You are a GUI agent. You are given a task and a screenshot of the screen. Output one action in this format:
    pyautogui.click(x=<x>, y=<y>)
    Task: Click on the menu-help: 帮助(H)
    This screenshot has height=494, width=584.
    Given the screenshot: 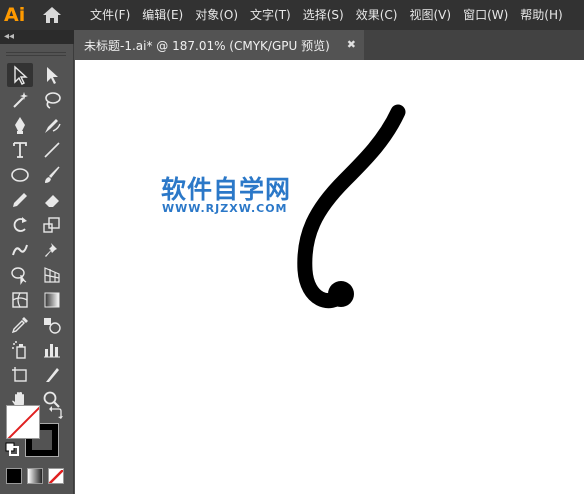 What is the action you would take?
    pyautogui.click(x=541, y=15)
    